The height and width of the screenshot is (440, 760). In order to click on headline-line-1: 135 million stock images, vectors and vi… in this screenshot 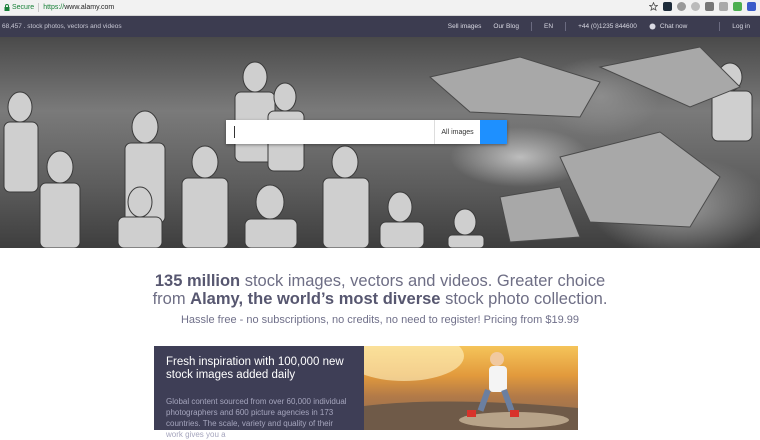, I will do `click(380, 281)`.